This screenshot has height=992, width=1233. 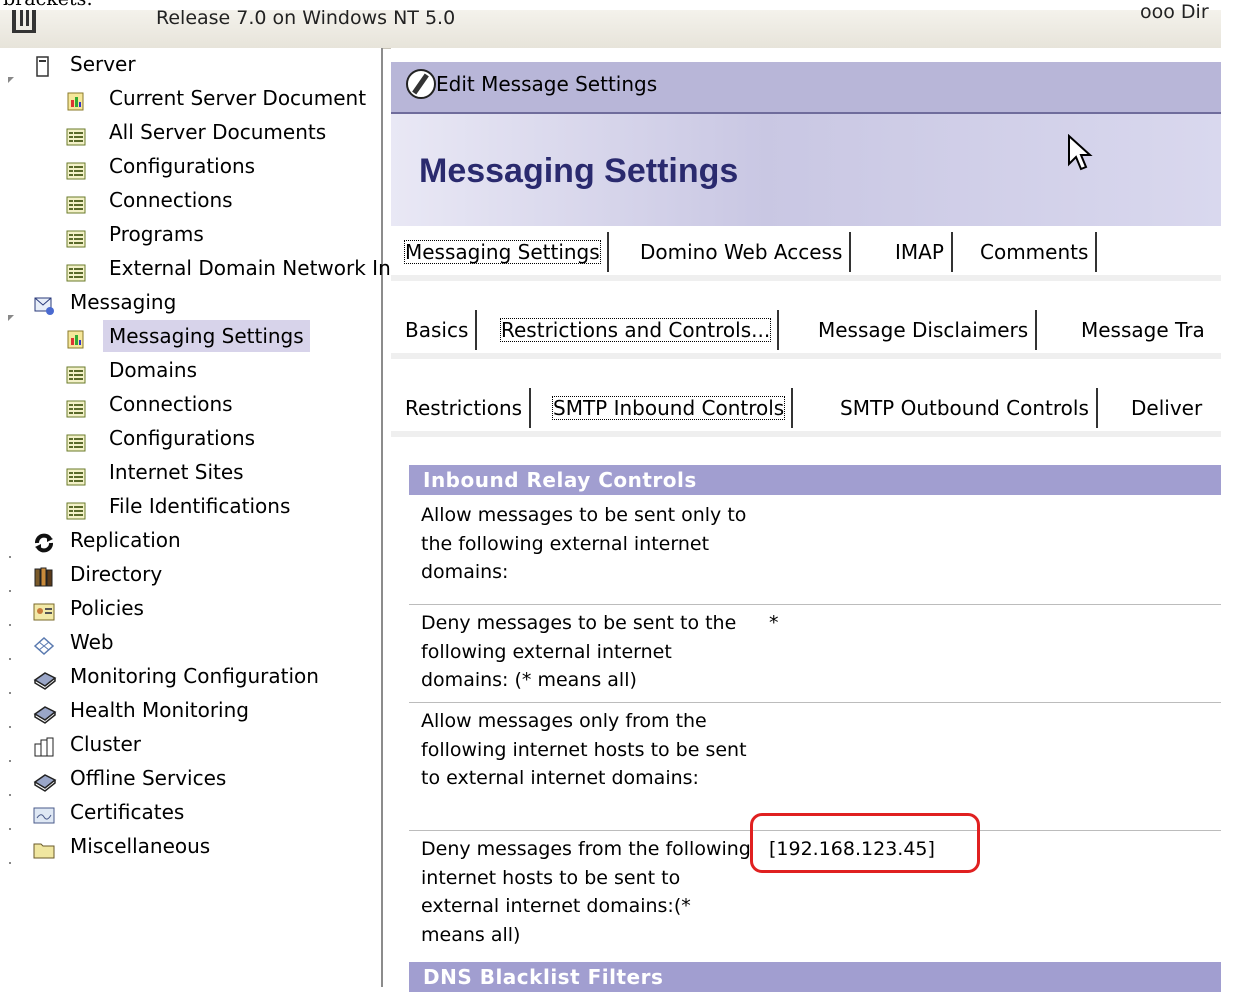 What do you see at coordinates (1035, 252) in the screenshot?
I see `tab-tabs1-3: Comments` at bounding box center [1035, 252].